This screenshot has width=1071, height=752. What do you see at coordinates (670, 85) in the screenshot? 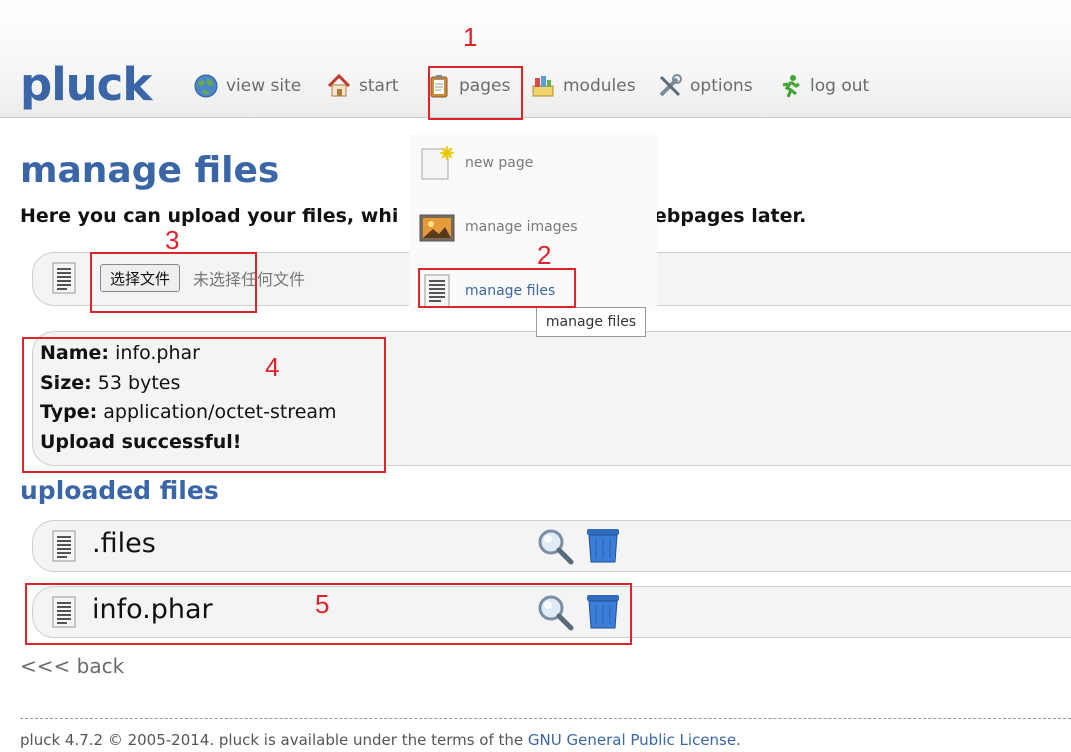
I see `tools-icon` at bounding box center [670, 85].